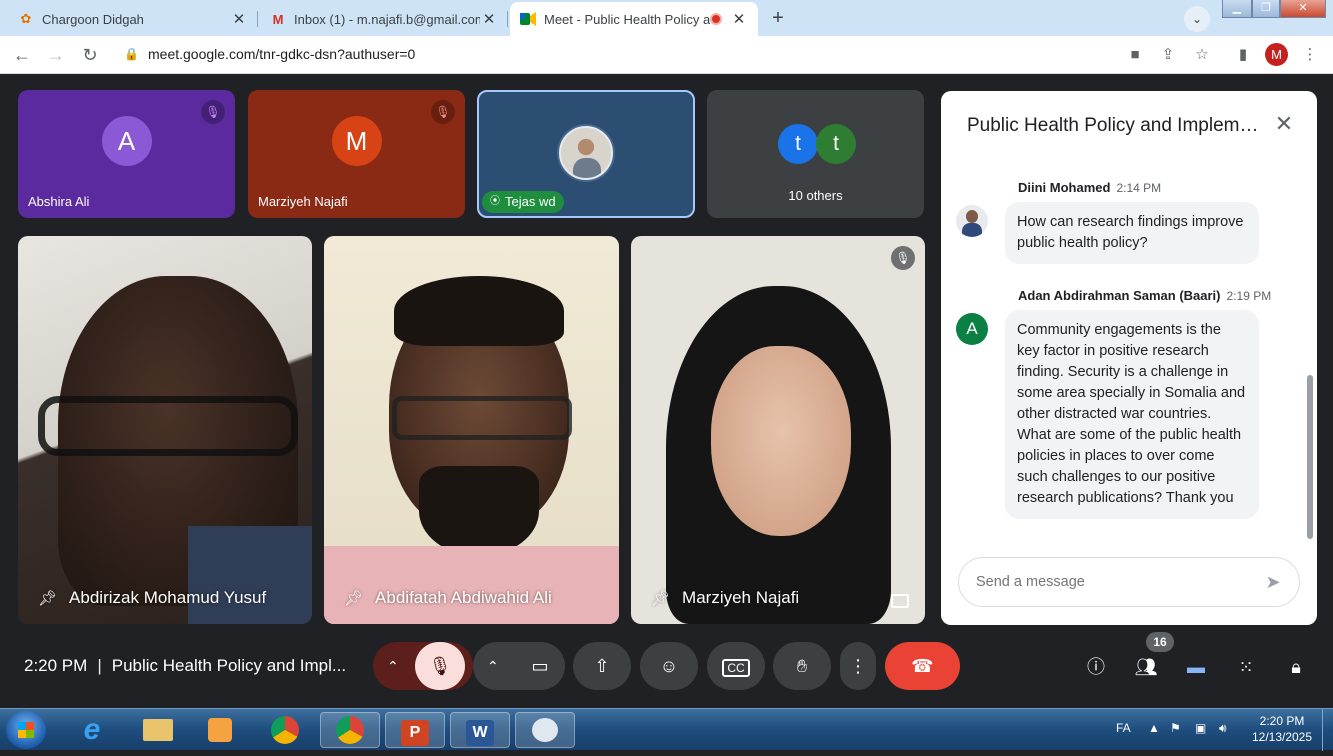 Image resolution: width=1333 pixels, height=756 pixels. I want to click on address-bar: meet.google.com/tnr-gdkc-dsn?authuser=0, so click(281, 54).